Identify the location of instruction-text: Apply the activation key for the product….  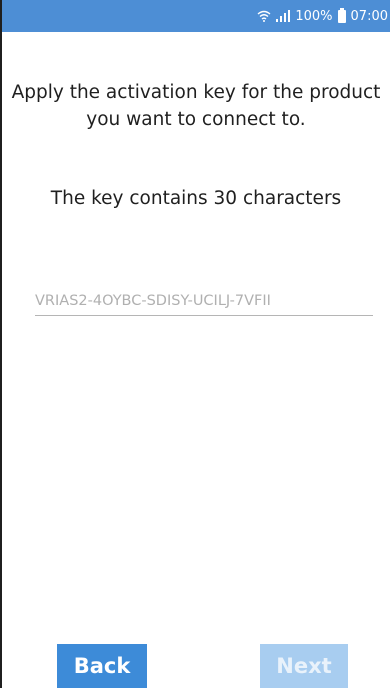
(196, 106).